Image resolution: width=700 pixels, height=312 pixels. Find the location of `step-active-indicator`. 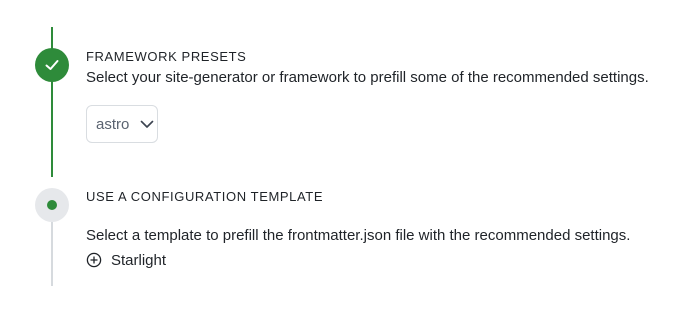

step-active-indicator is located at coordinates (52, 205).